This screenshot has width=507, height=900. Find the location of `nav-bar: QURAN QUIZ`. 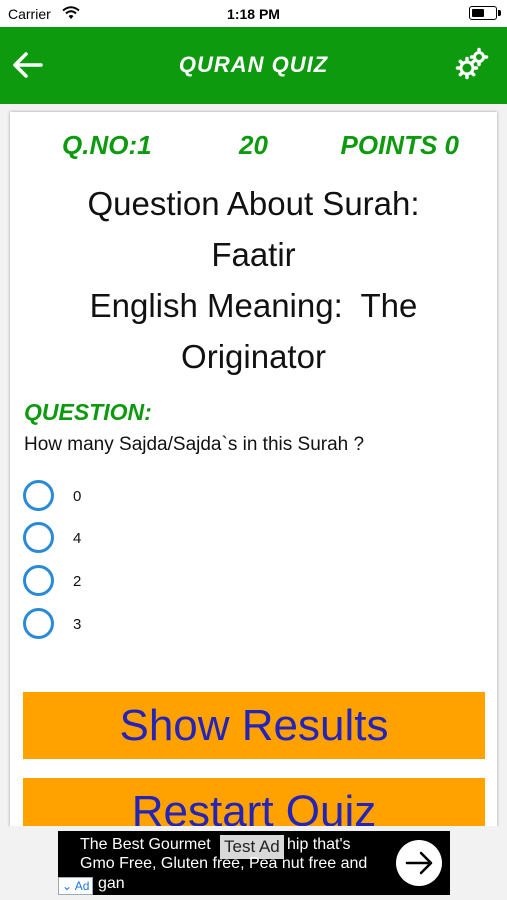

nav-bar: QURAN QUIZ is located at coordinates (253, 65).